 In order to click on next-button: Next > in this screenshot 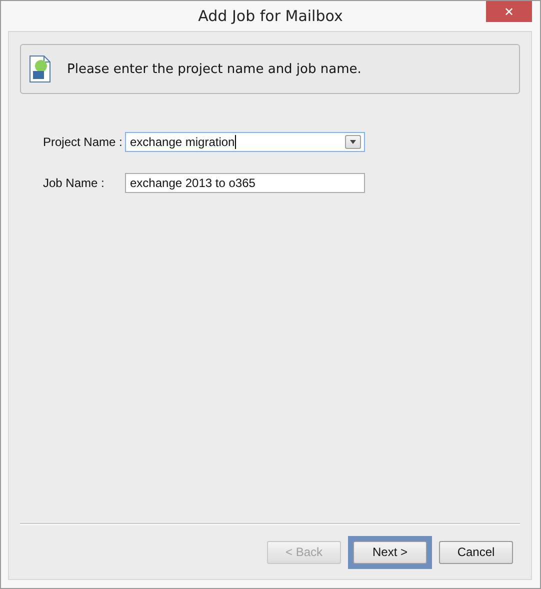, I will do `click(390, 552)`.